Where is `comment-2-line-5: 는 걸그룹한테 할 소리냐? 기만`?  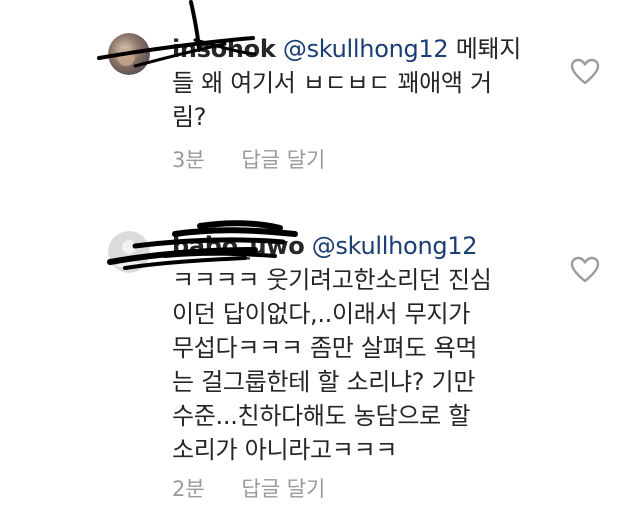
comment-2-line-5: 는 걸그룹한테 할 소리냐? 기만 is located at coordinates (324, 382).